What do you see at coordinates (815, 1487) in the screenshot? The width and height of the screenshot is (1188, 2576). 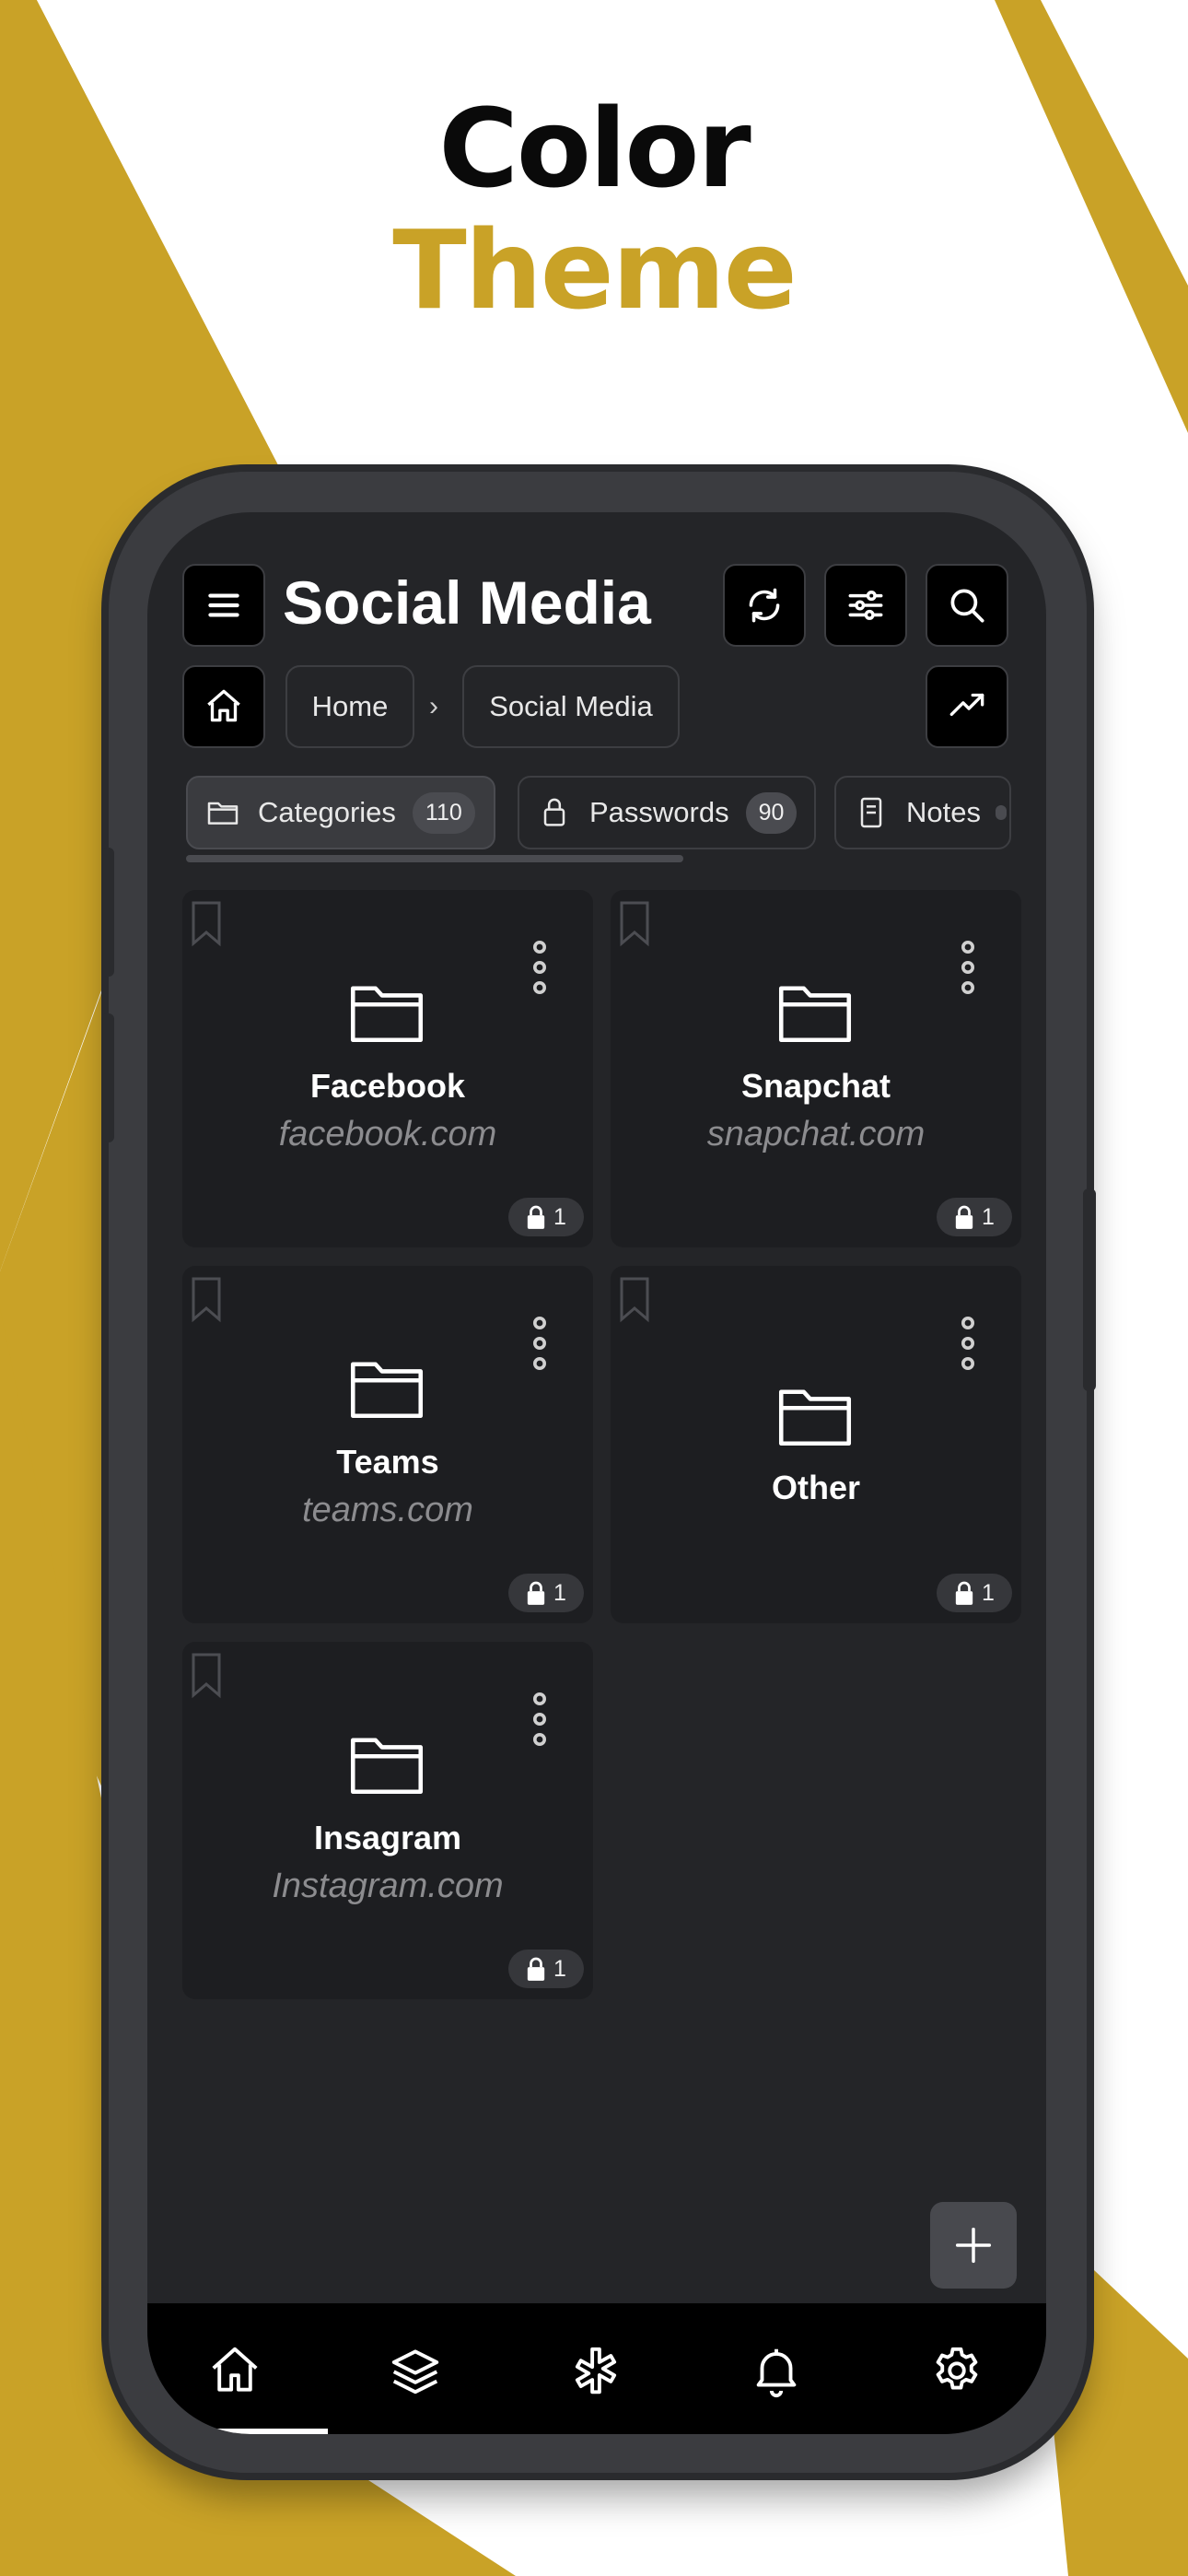 I see `card-title: Other` at bounding box center [815, 1487].